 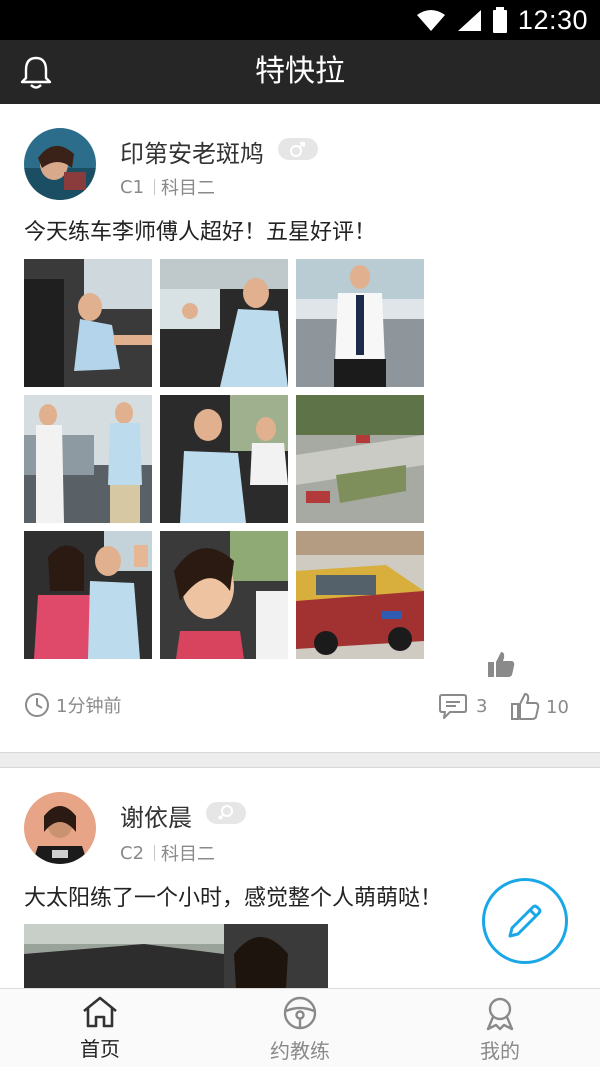 I want to click on tab-me-label: 我的, so click(x=500, y=1051).